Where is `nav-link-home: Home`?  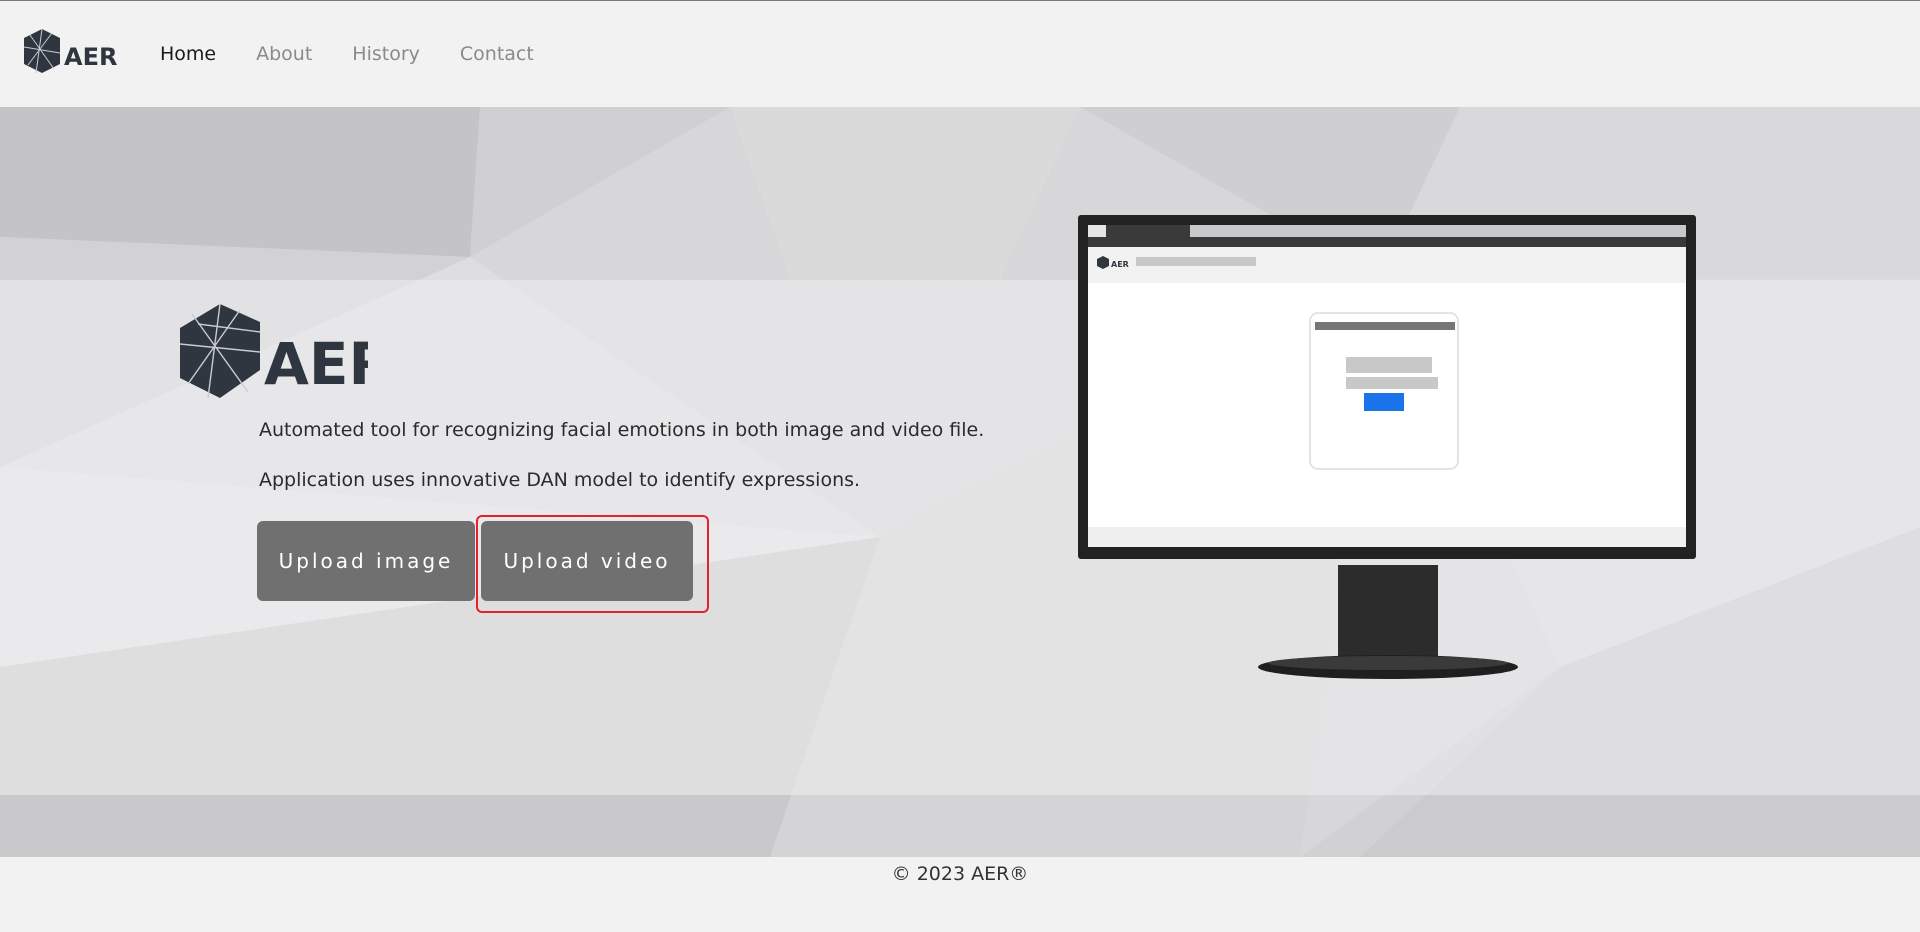
nav-link-home: Home is located at coordinates (188, 54).